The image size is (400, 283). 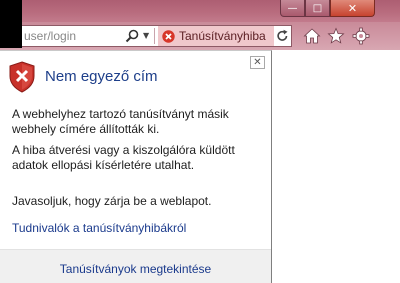 I want to click on gear-icon, so click(x=361, y=36).